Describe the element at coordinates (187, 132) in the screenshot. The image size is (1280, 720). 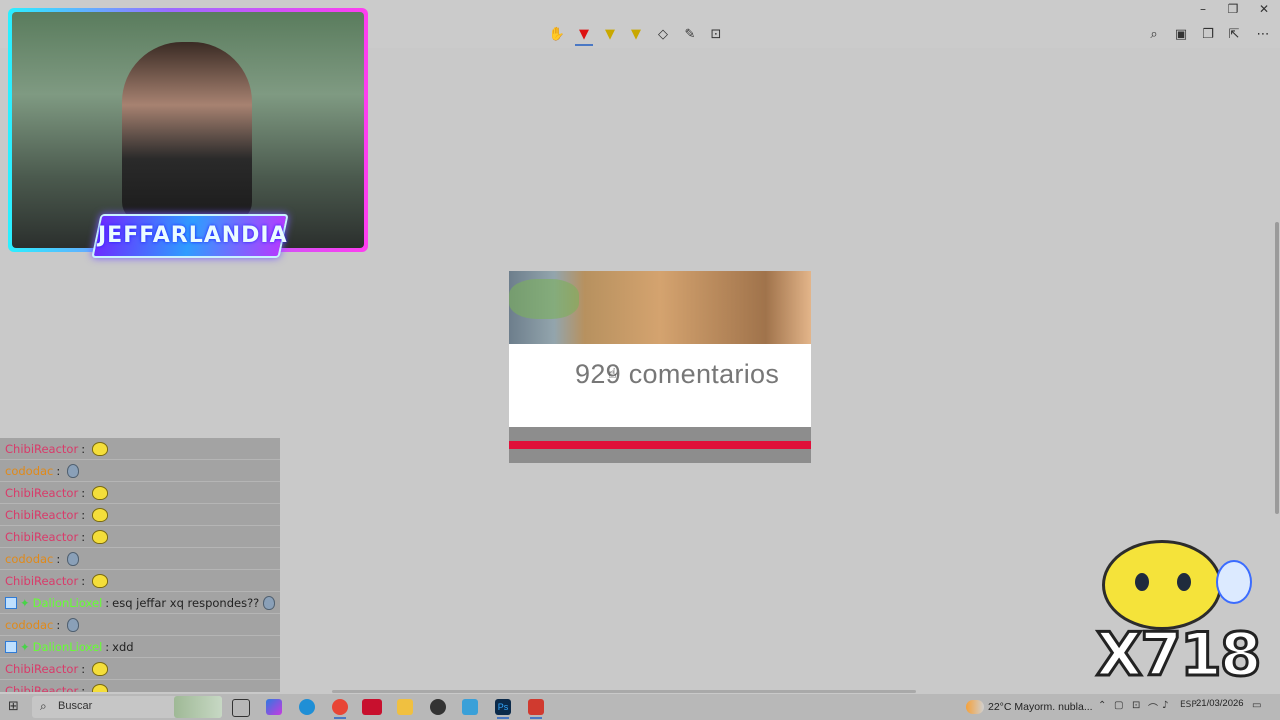
I see `streamer-video` at that location.